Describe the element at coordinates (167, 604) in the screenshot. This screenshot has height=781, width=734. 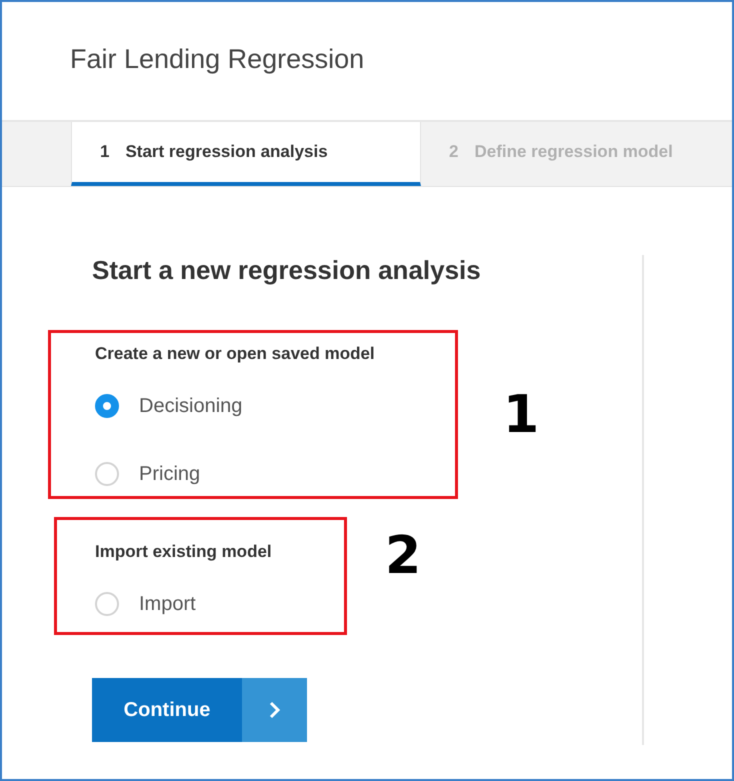
I see `radio-label: Import` at that location.